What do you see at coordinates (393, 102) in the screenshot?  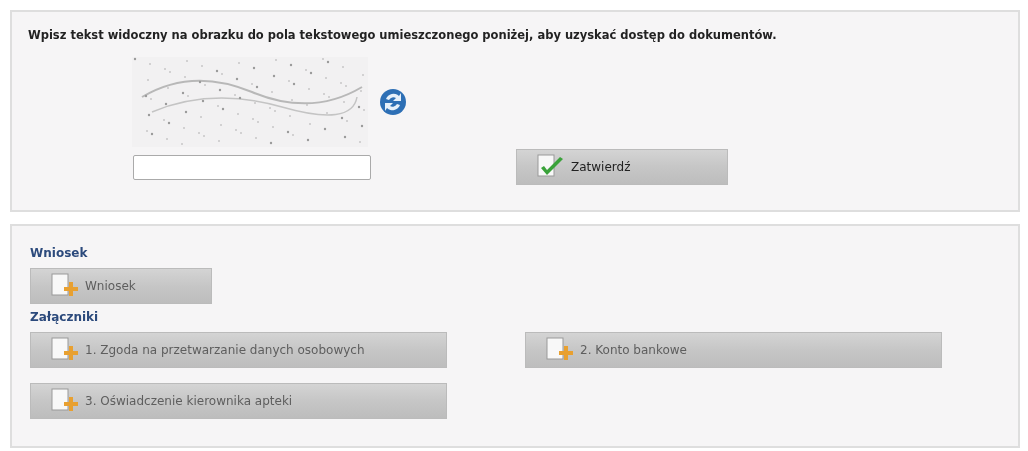 I see `refresh-icon` at bounding box center [393, 102].